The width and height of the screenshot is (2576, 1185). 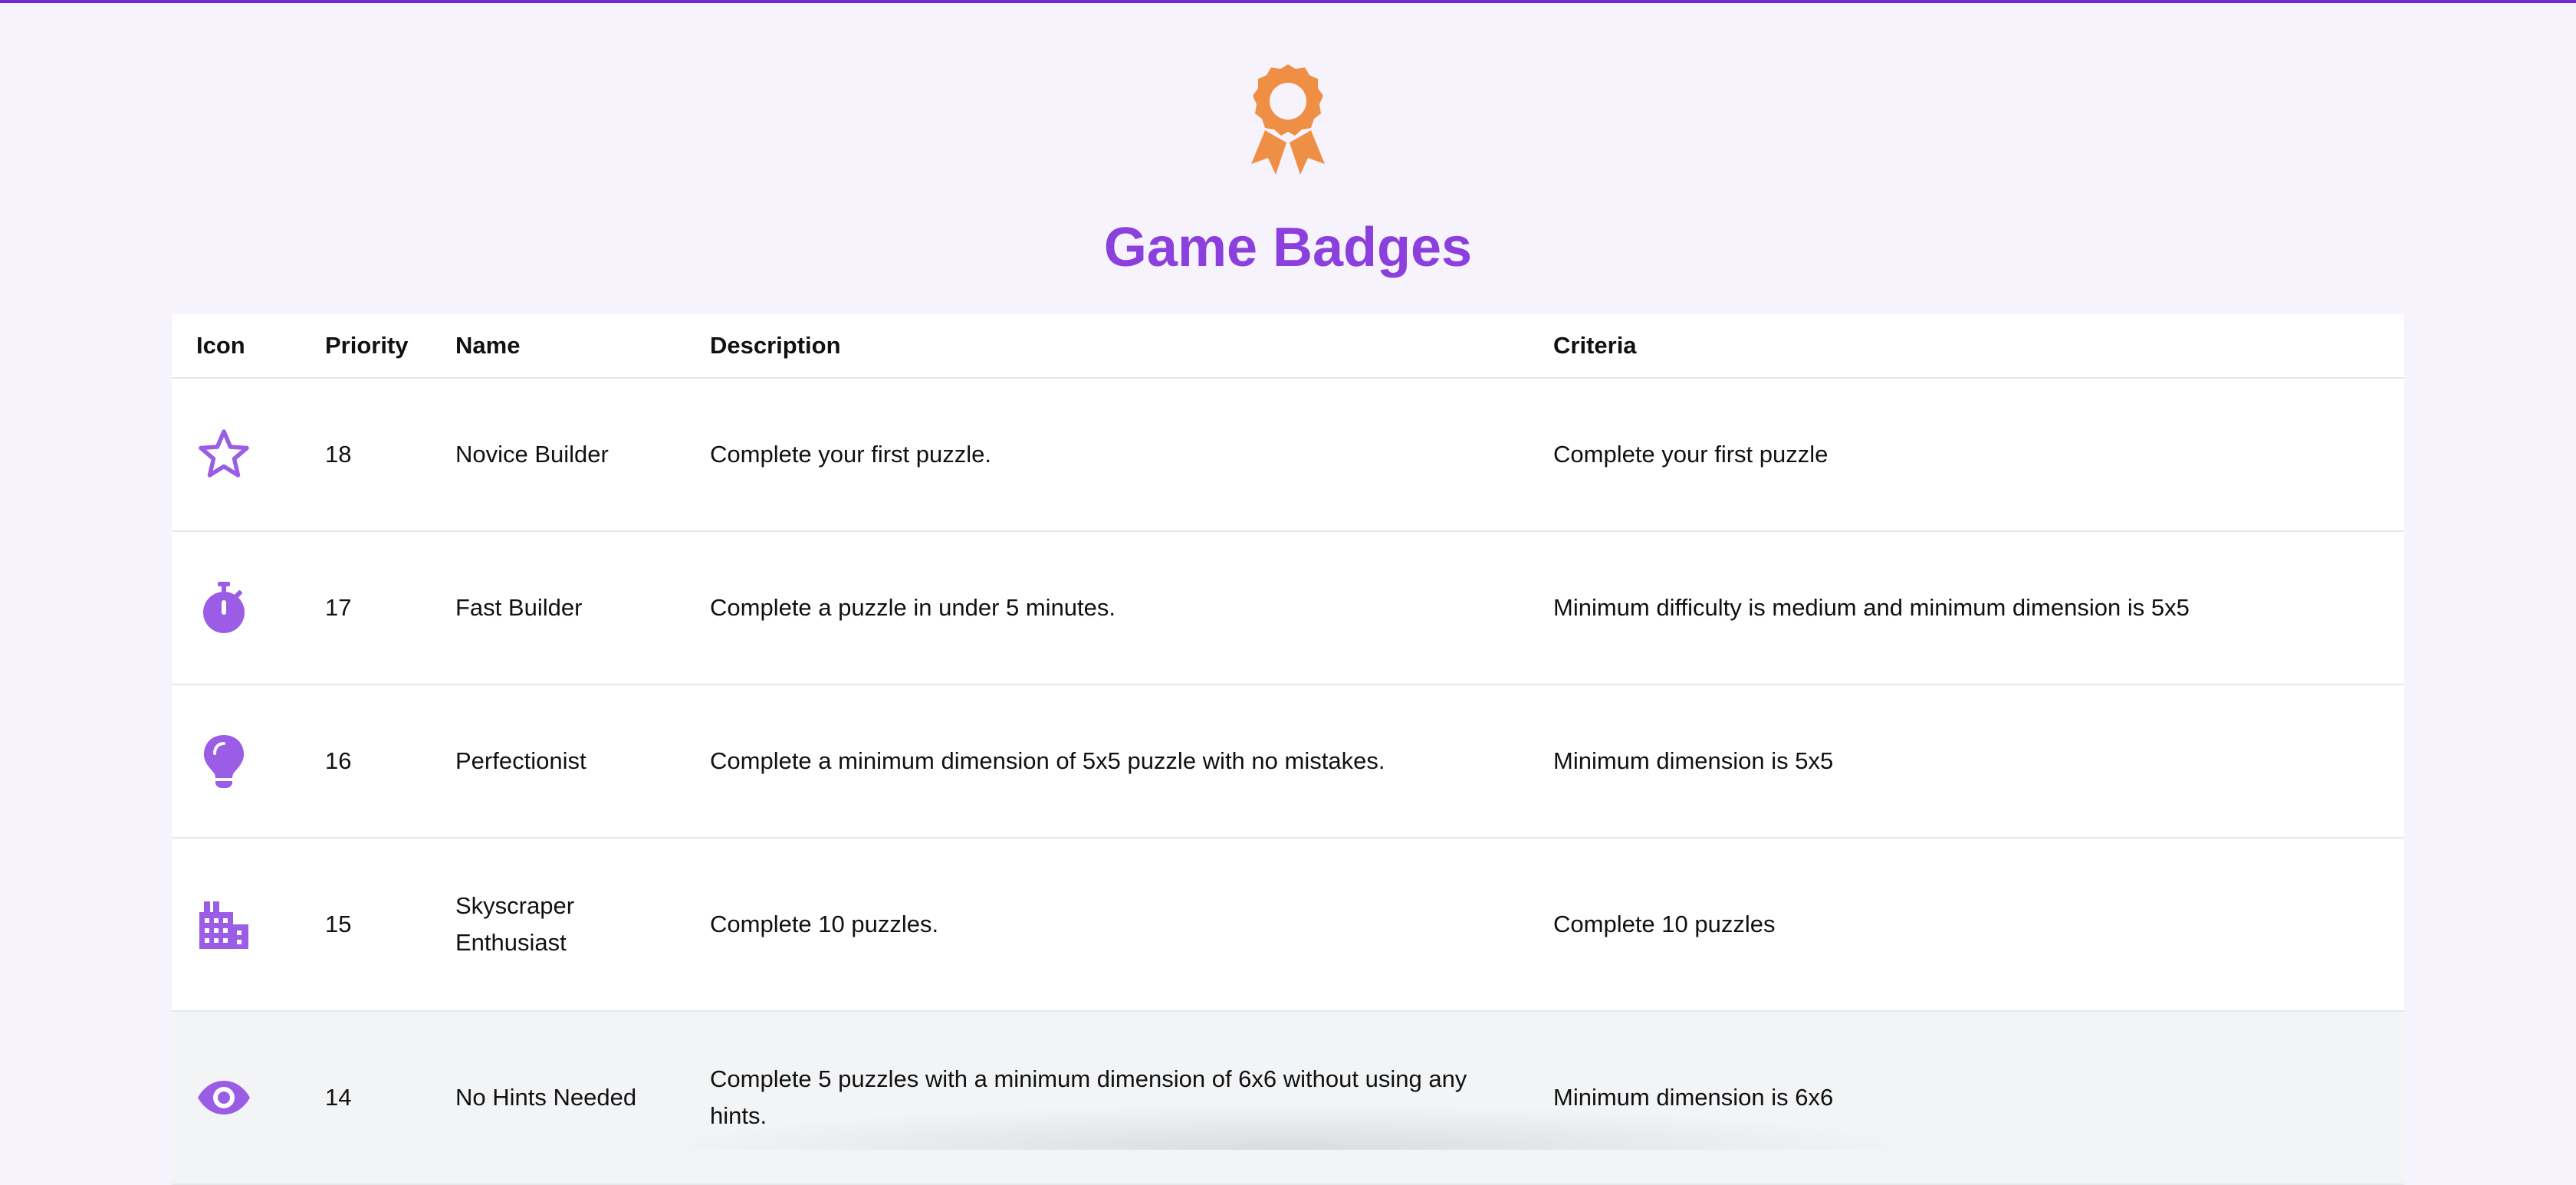 What do you see at coordinates (558, 346) in the screenshot?
I see `column-header-name: Name` at bounding box center [558, 346].